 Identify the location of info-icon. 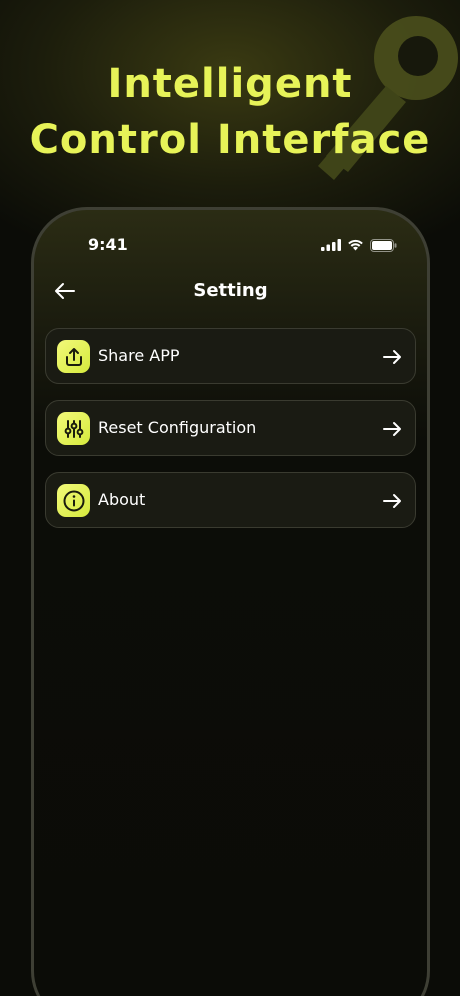
(73, 500).